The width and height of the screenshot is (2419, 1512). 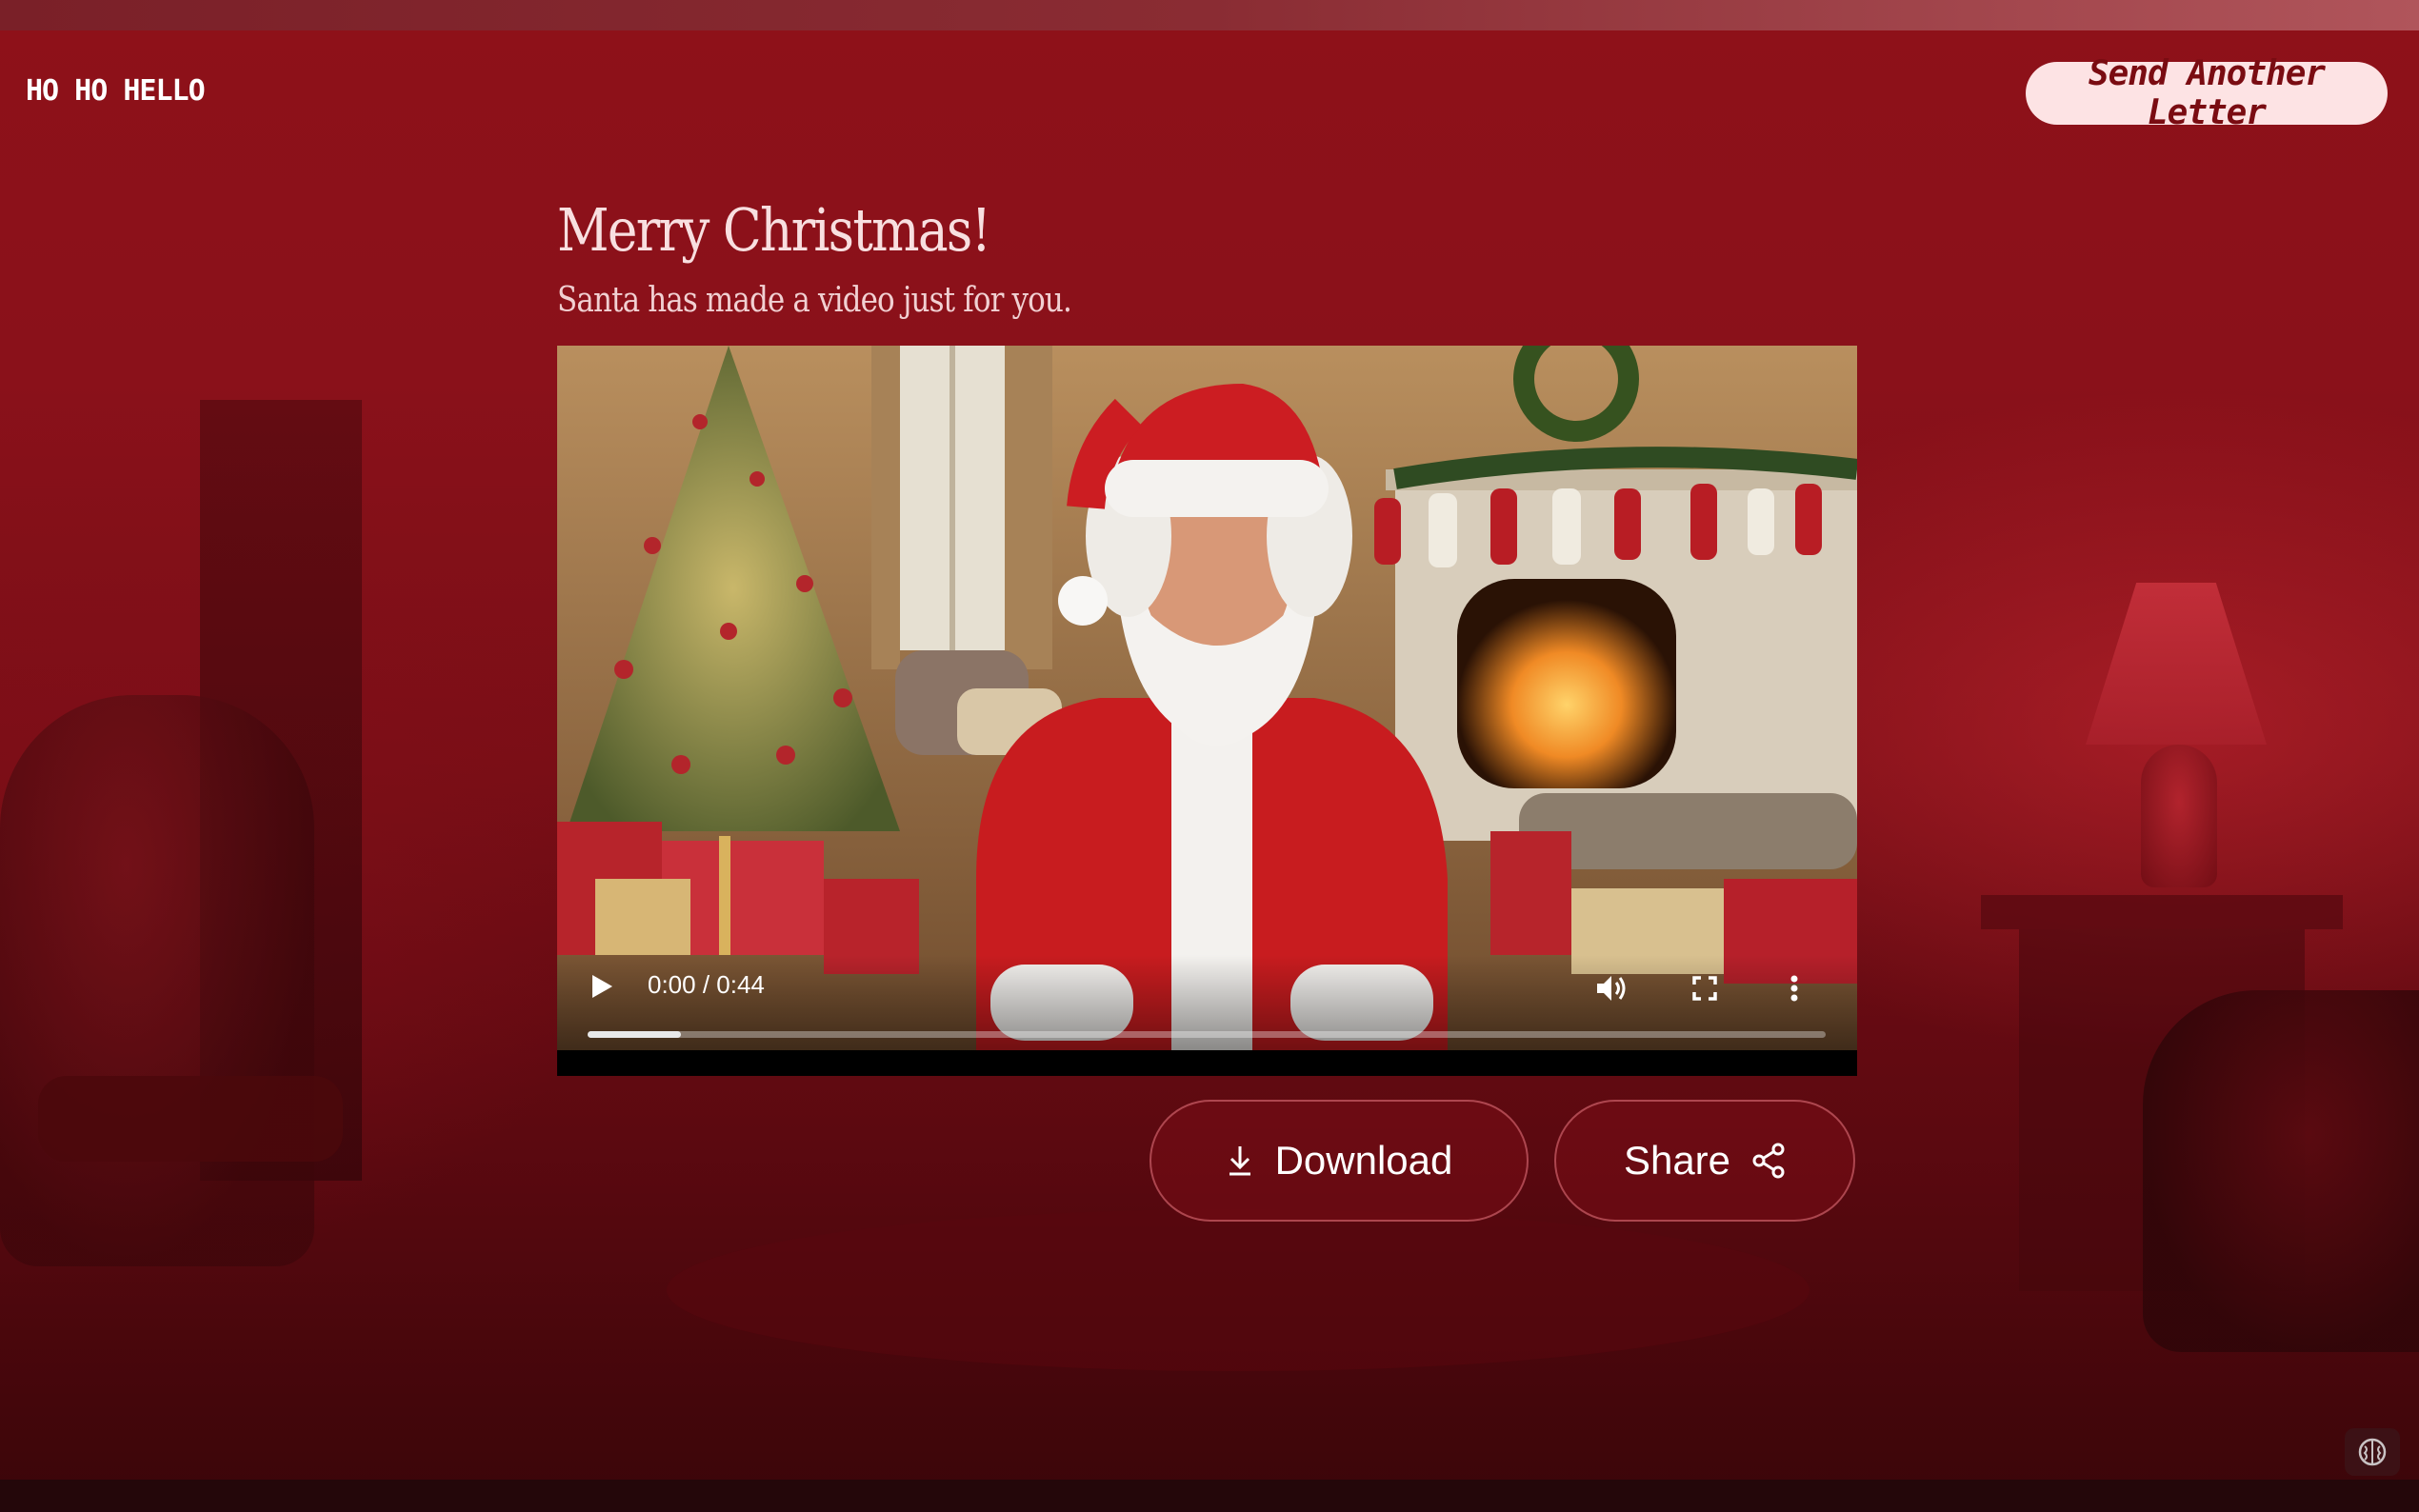 I want to click on video-time-display: 0:00 / 0:44, so click(x=706, y=984).